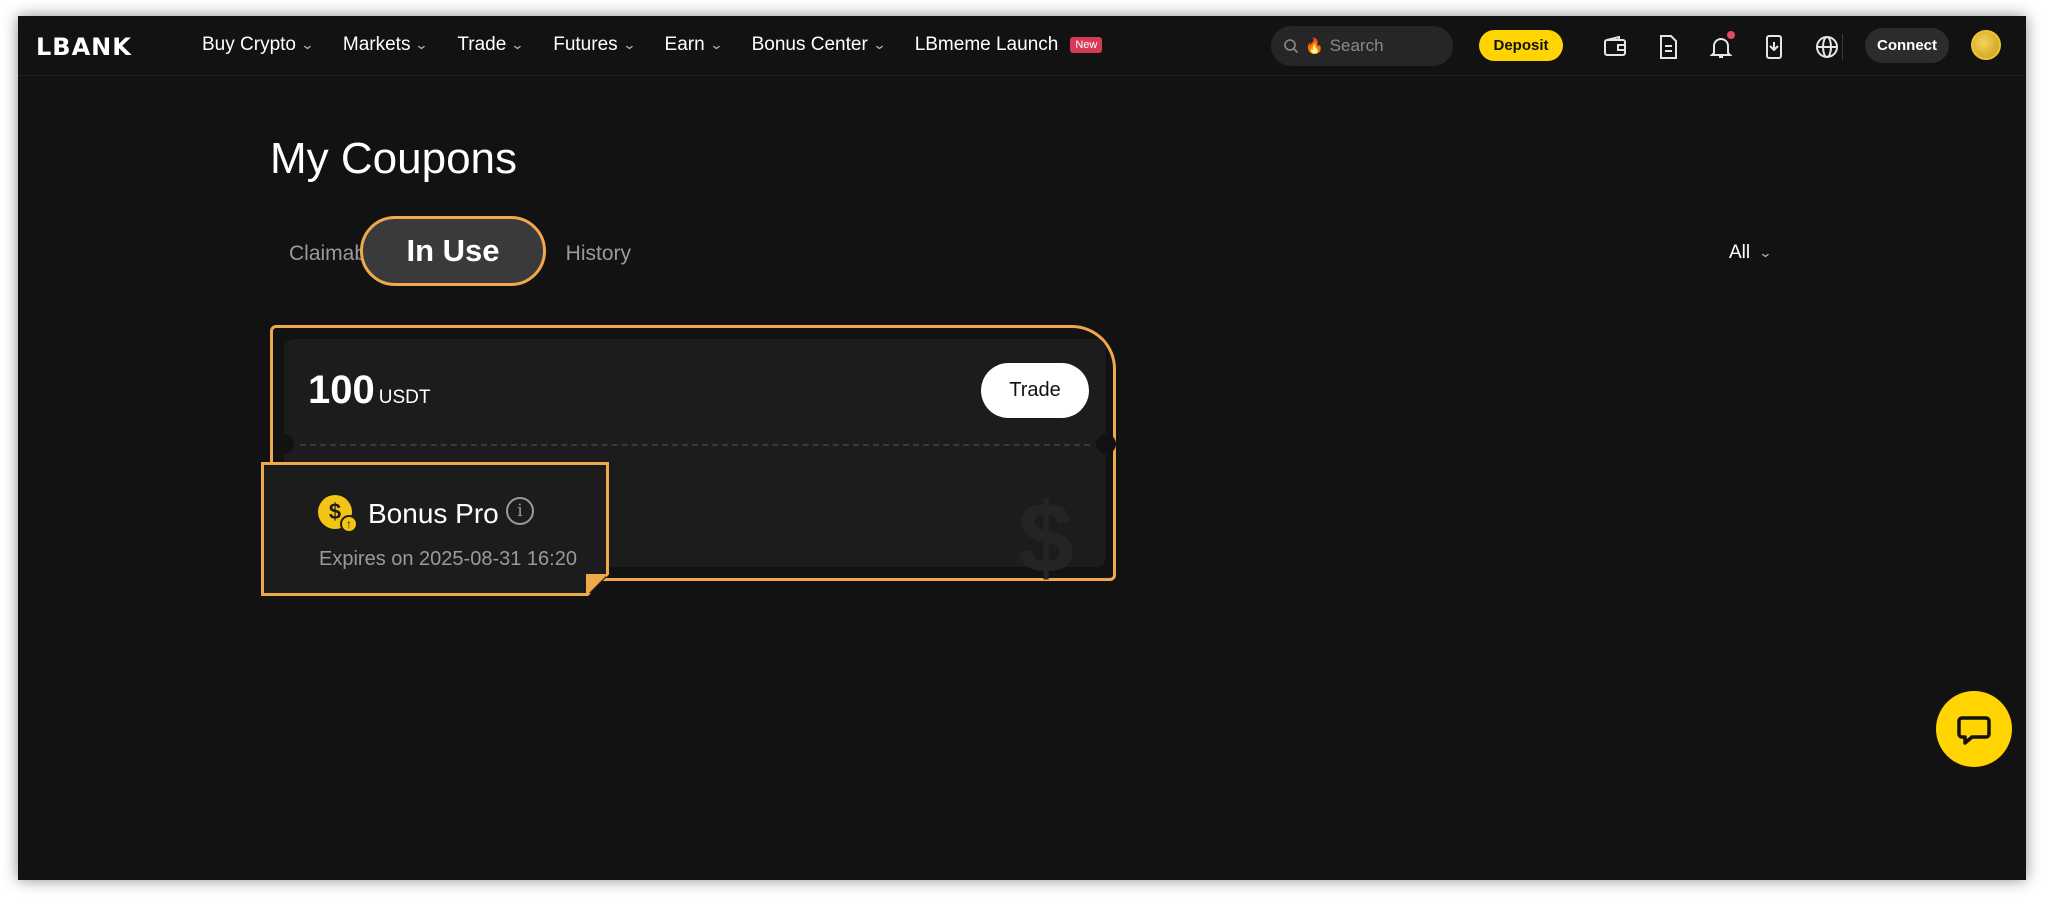 The image size is (2048, 902). I want to click on status-filter-dropdown: All ⌄, so click(1751, 253).